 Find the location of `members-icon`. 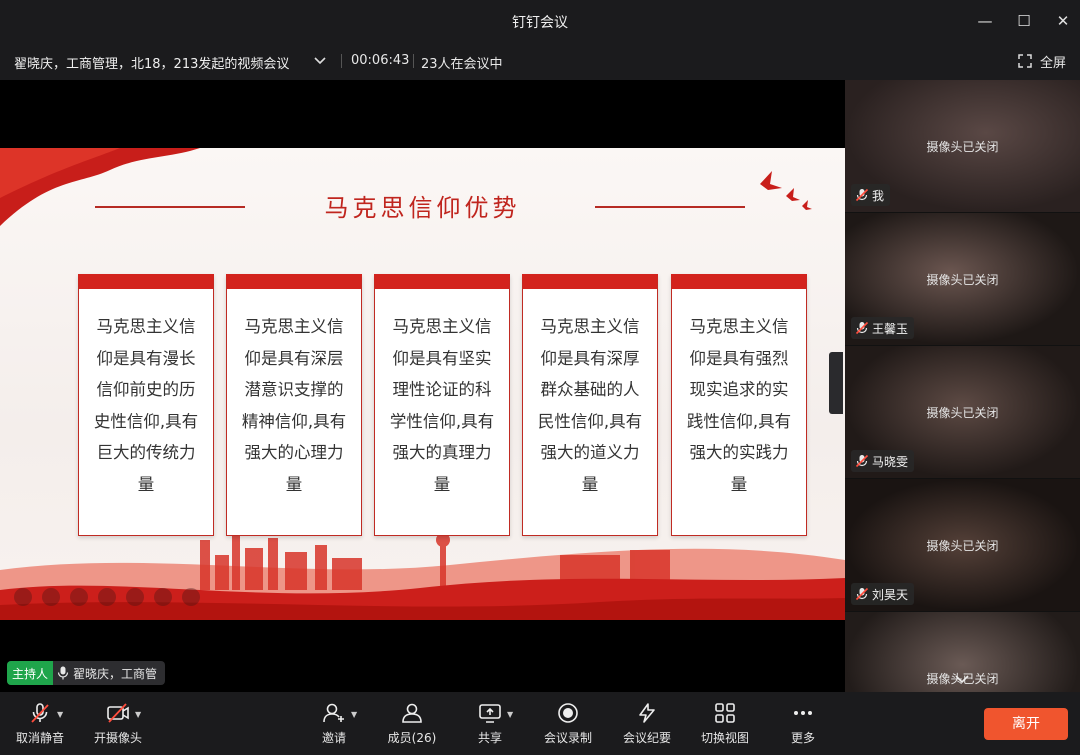

members-icon is located at coordinates (412, 713).